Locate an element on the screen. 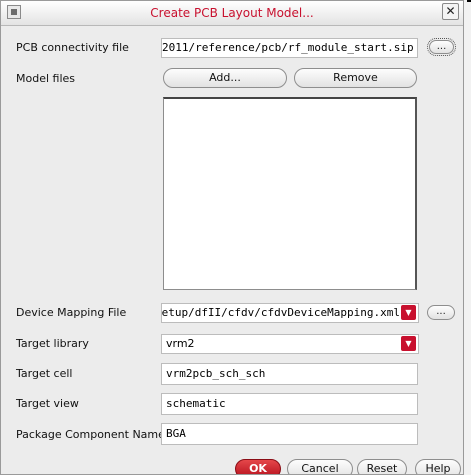 The height and width of the screenshot is (475, 471). pcb-connectivity-value: 2011/reference/pcb/rf_module_start.sip is located at coordinates (288, 47).